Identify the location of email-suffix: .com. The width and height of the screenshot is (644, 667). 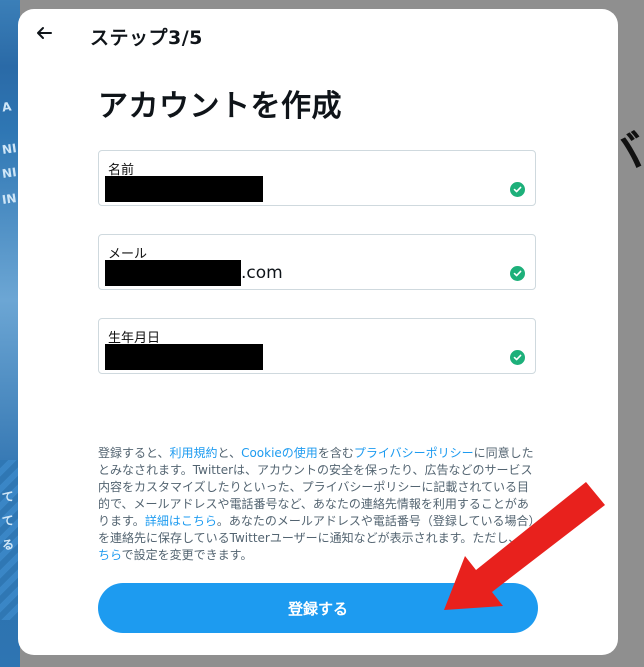
(262, 273).